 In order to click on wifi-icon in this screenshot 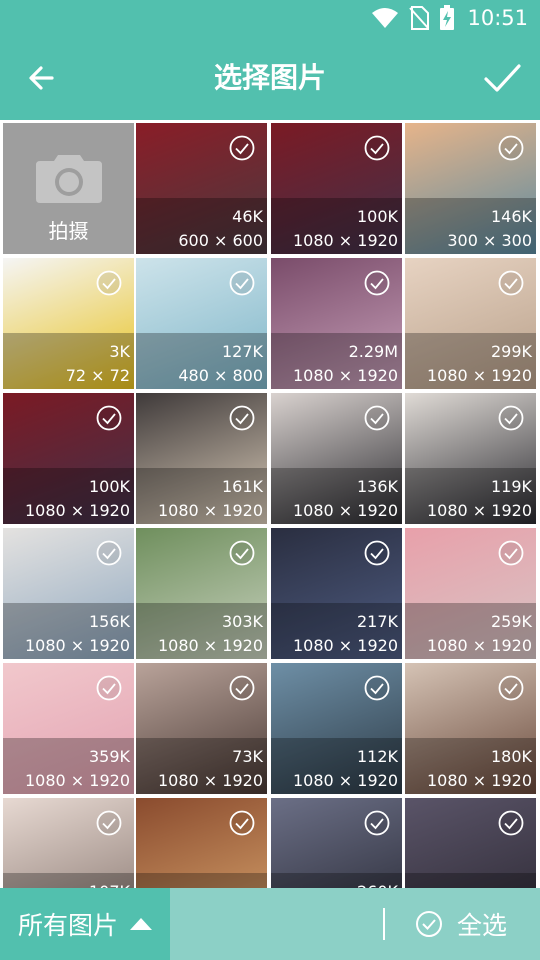, I will do `click(385, 18)`.